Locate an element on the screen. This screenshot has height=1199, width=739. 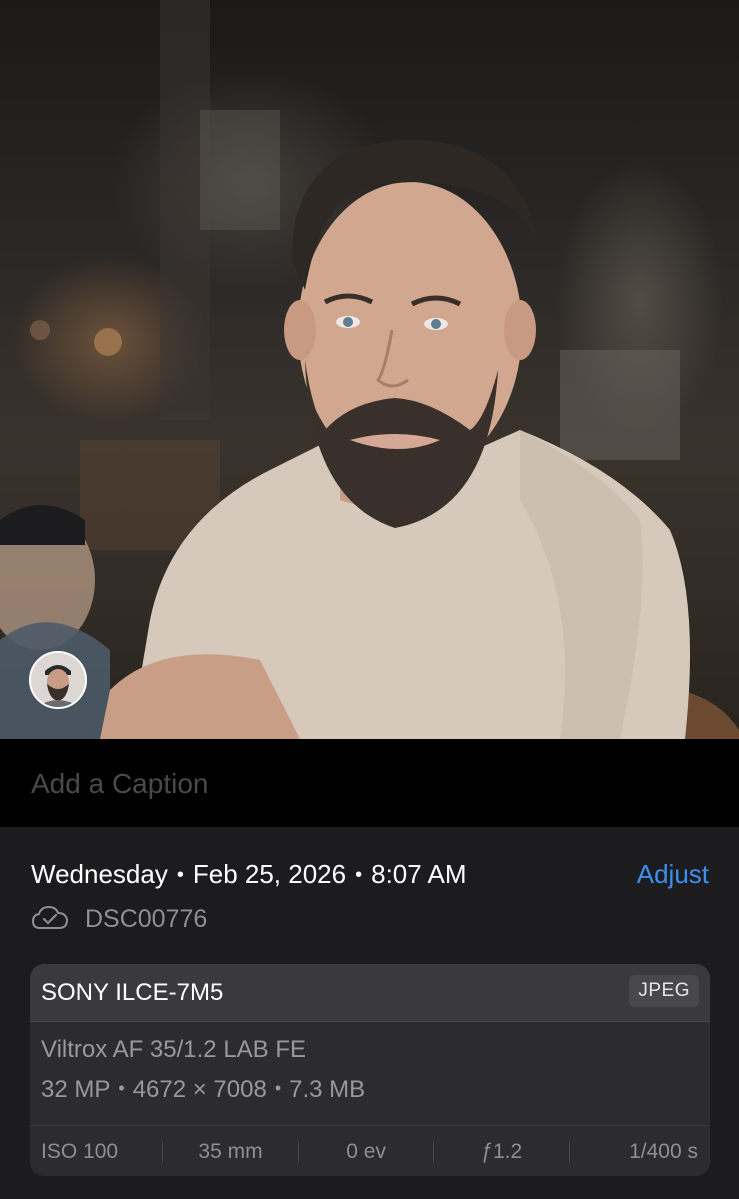
camera-header: SONY ILCE-7M5 JPEG is located at coordinates (370, 993).